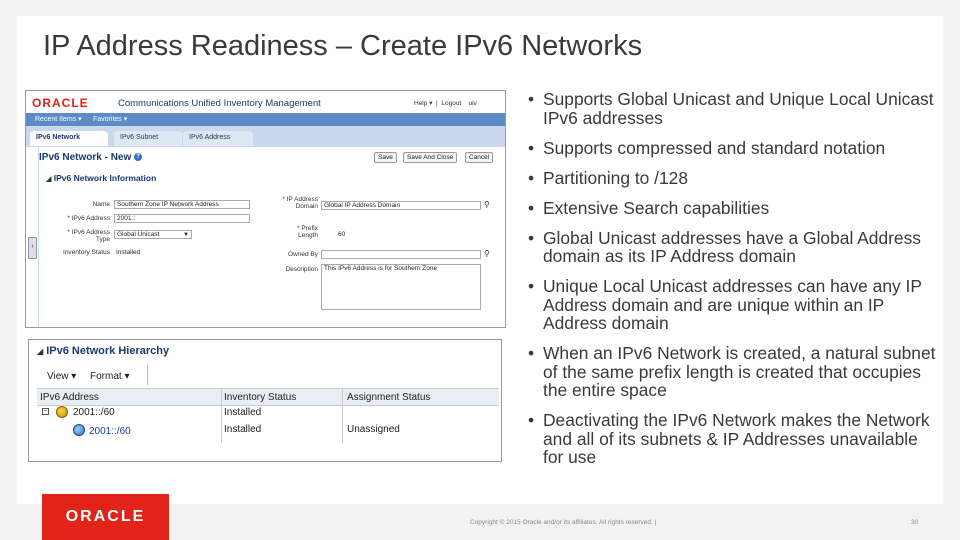  I want to click on ip-address-domain-field: Global IP Address Domain, so click(401, 205).